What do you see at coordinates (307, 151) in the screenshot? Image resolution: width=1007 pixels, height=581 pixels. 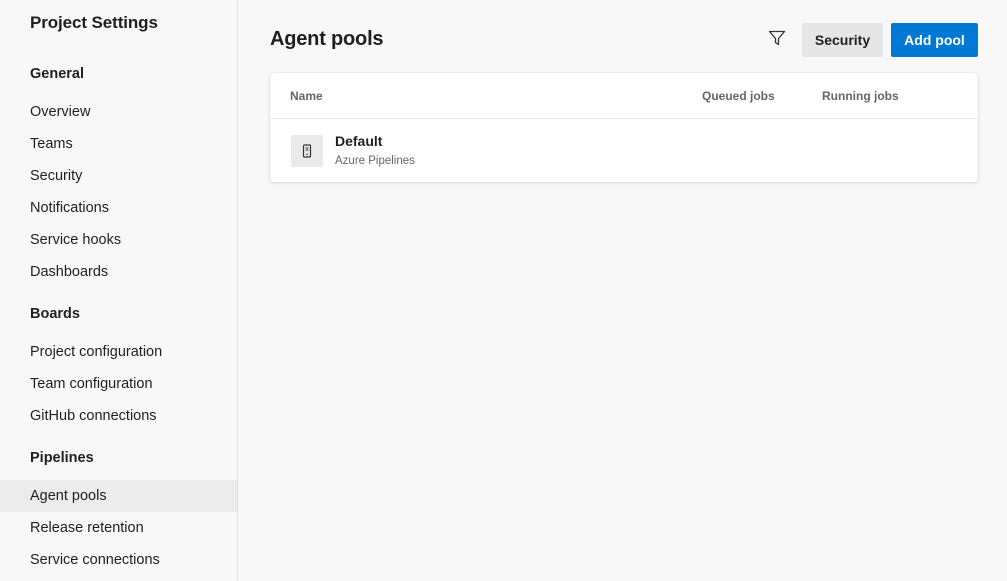 I see `agent-pool-icon` at bounding box center [307, 151].